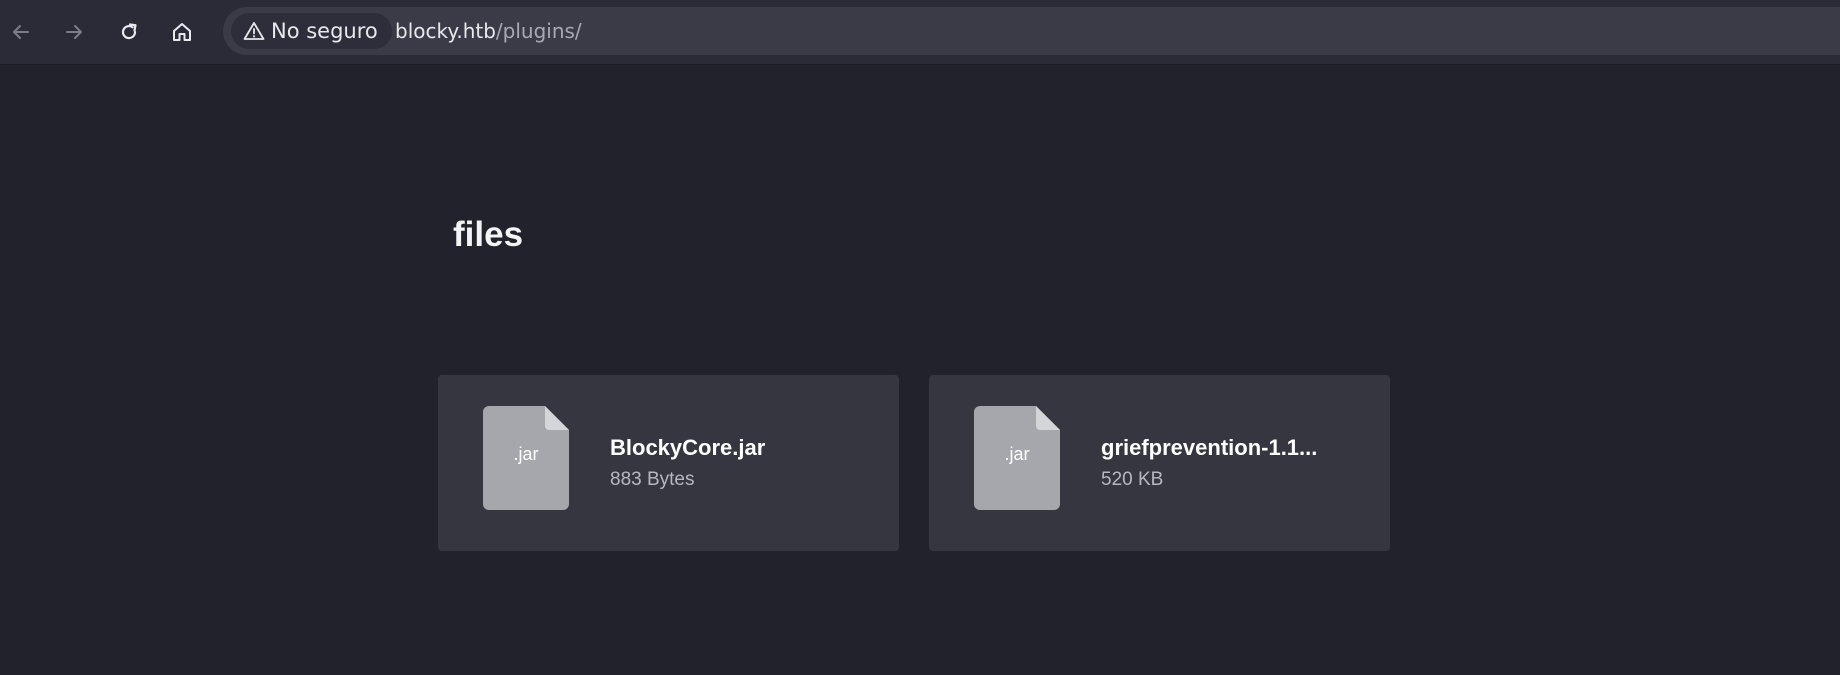 The height and width of the screenshot is (675, 1840). Describe the element at coordinates (445, 31) in the screenshot. I see `url-host: blocky.htb` at that location.